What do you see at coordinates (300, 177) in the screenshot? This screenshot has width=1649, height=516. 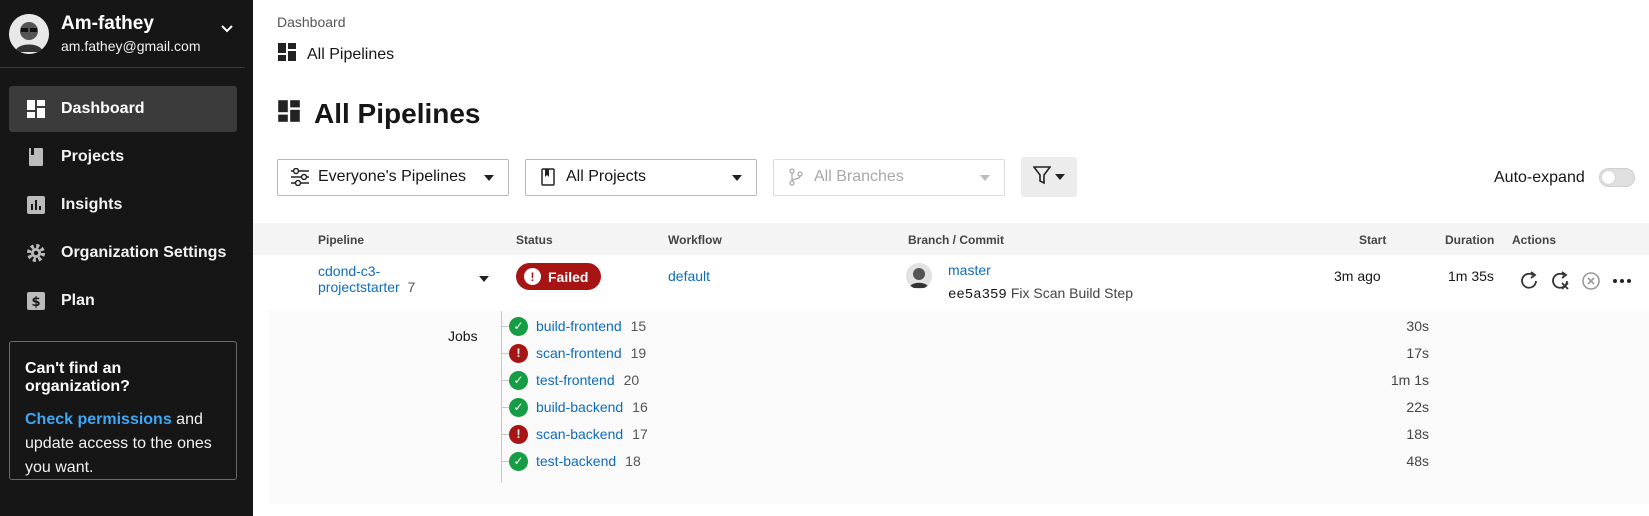 I see `sliders-icon` at bounding box center [300, 177].